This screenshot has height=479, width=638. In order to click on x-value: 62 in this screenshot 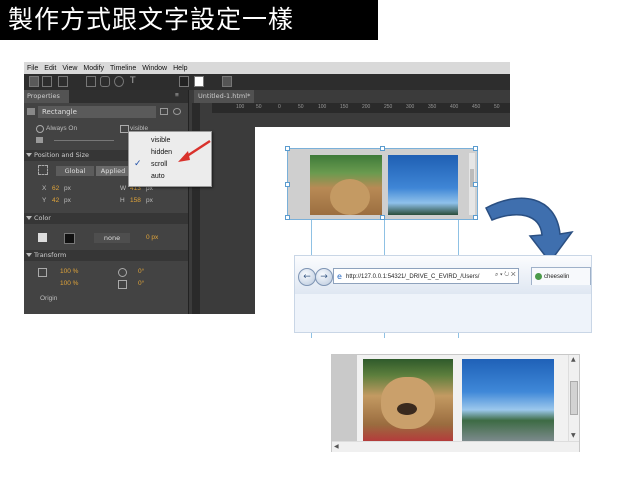, I will do `click(55, 188)`.